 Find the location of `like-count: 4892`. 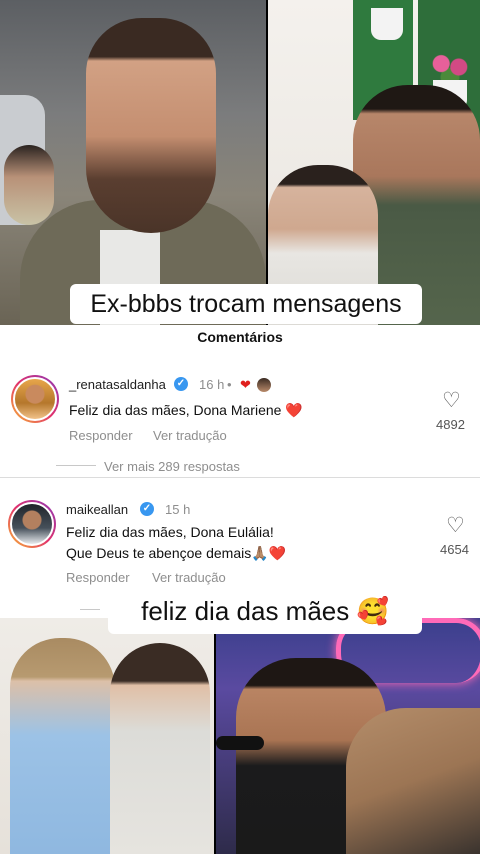

like-count: 4892 is located at coordinates (450, 424).